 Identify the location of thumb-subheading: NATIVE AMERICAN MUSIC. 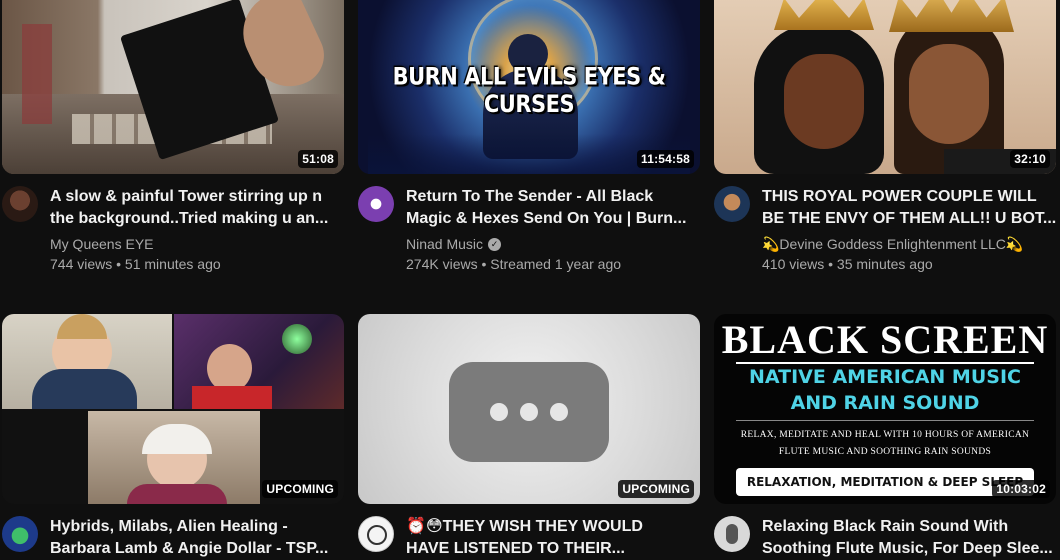
(885, 377).